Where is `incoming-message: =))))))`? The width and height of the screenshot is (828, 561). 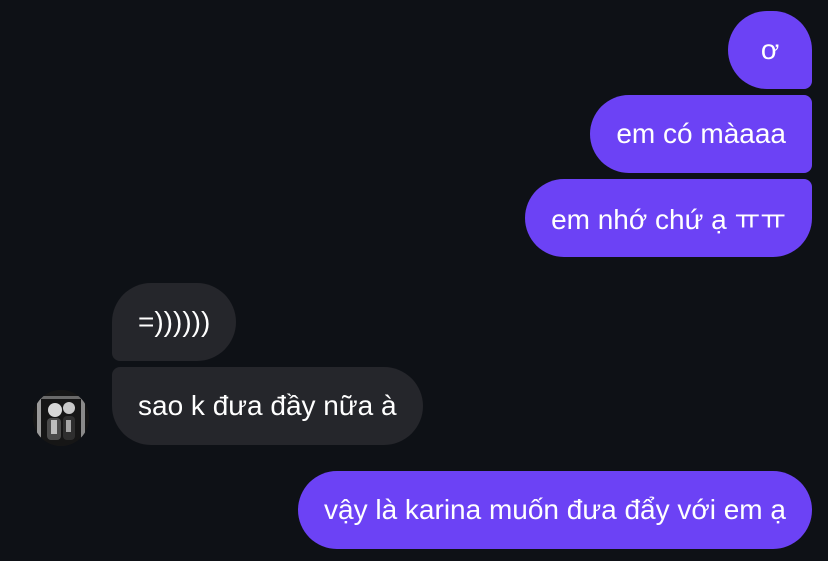 incoming-message: =)))))) is located at coordinates (174, 322).